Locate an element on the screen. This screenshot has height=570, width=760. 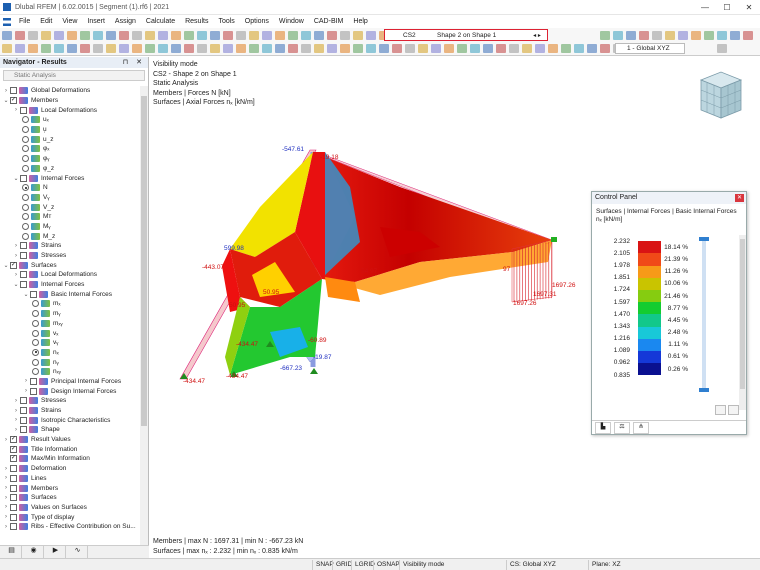
tree-item: › Local Deformations is located at coordinates (70, 110).